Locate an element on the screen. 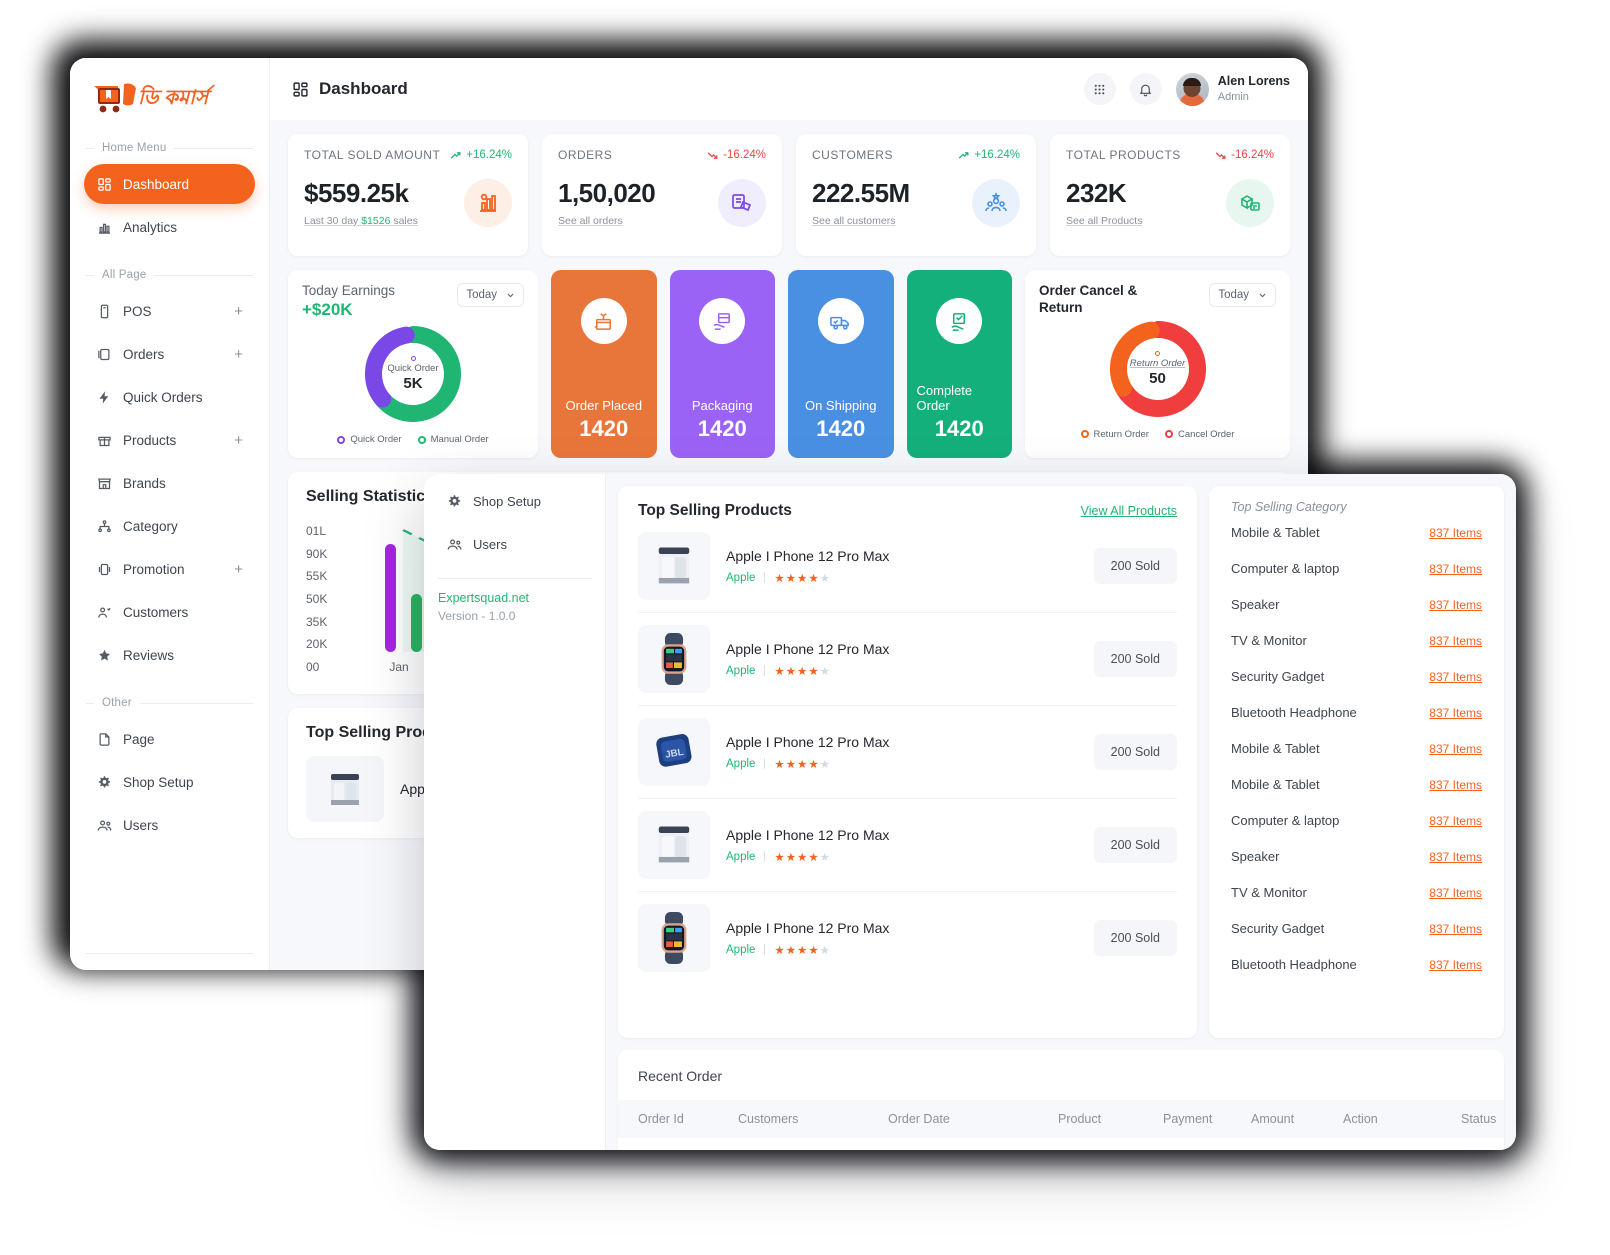  sidebar-item-label: Brands is located at coordinates (144, 483).